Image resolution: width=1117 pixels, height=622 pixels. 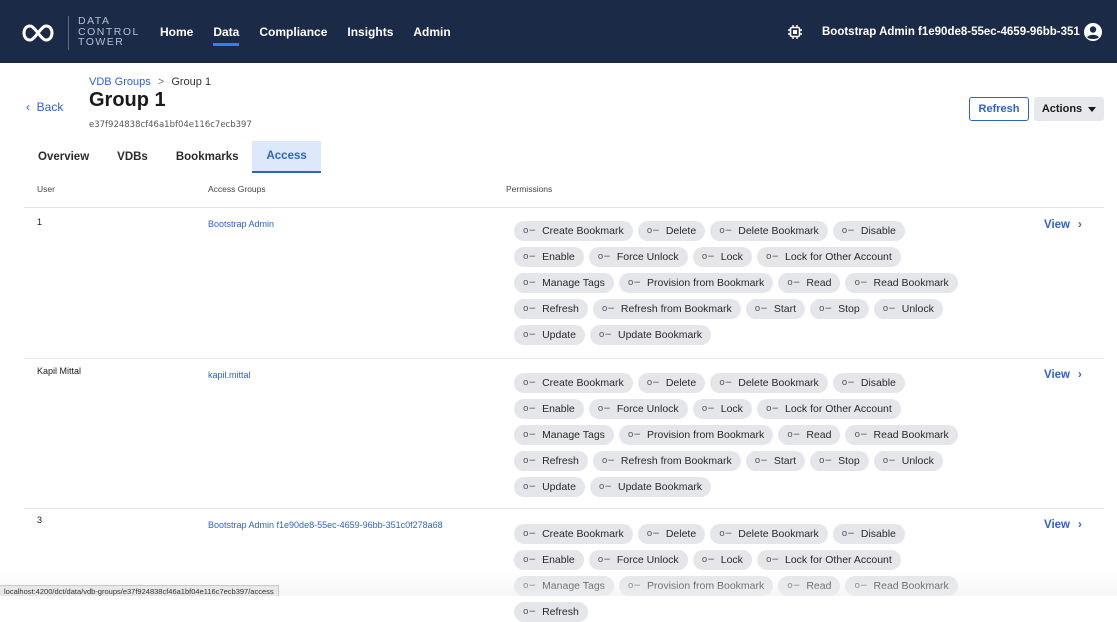 I want to click on actions-button: Actions, so click(x=1069, y=109).